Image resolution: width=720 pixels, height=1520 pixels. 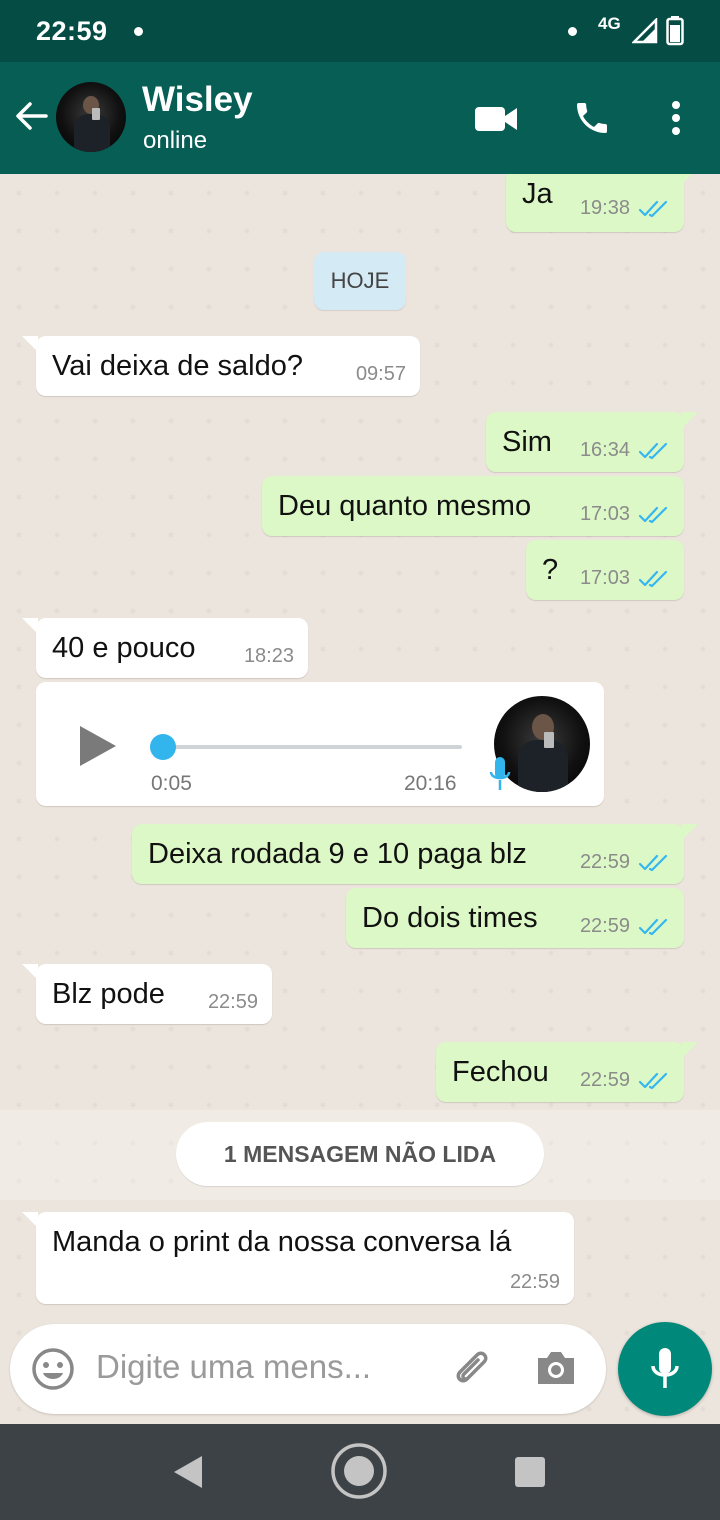 I want to click on message-incoming: Blz pode 22:59, so click(x=147, y=994).